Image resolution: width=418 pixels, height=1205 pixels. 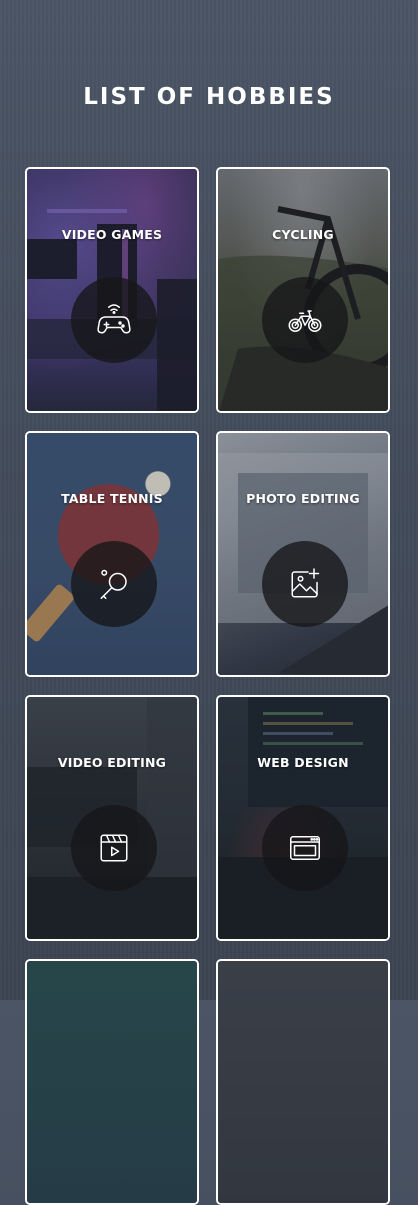 I want to click on hobby-card-video-games: VIDEO GAMES, so click(x=112, y=290).